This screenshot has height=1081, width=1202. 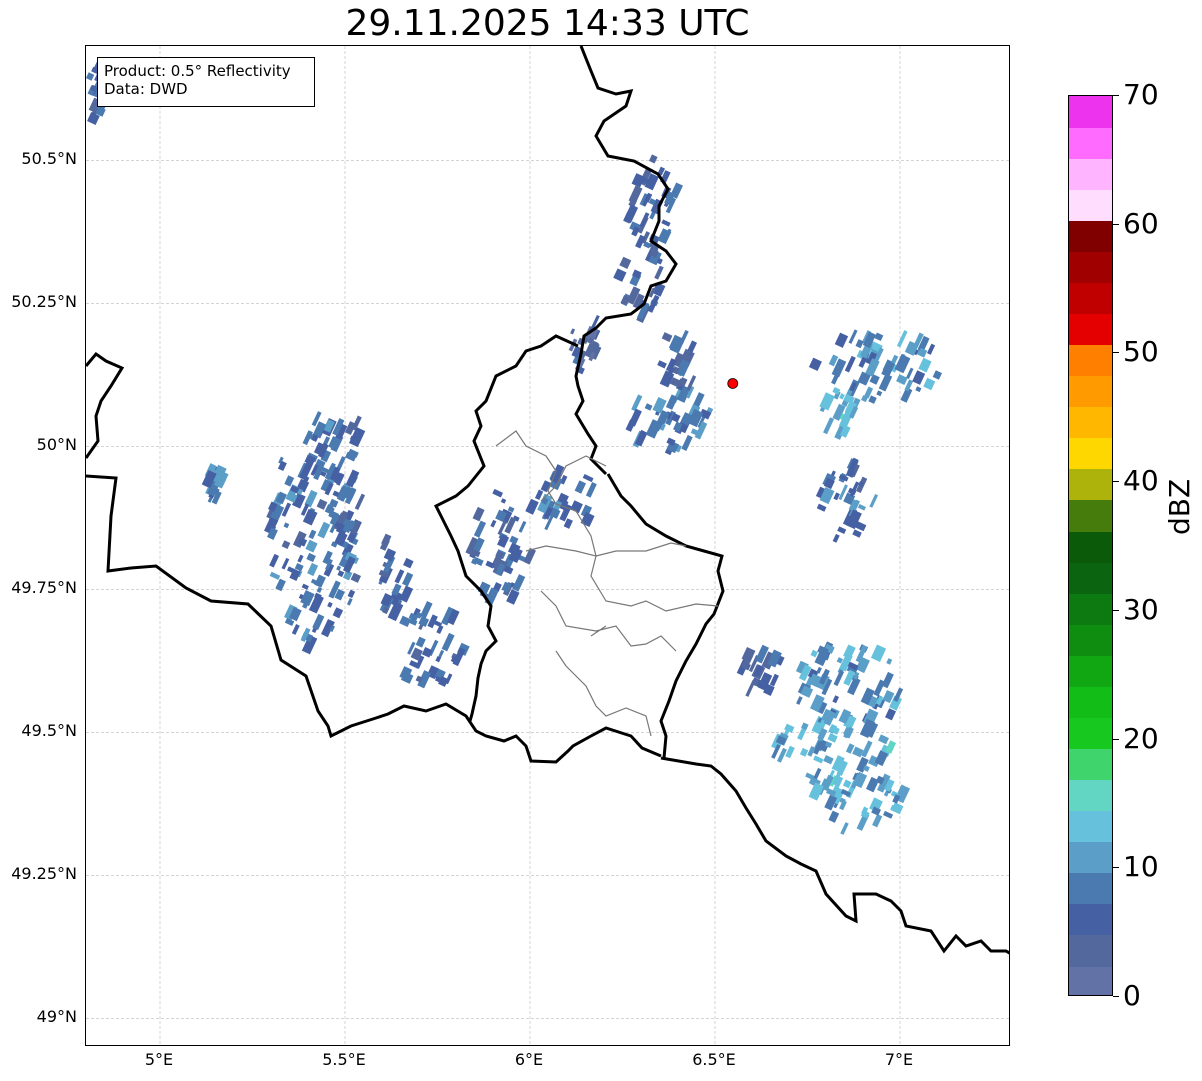 What do you see at coordinates (1141, 481) in the screenshot?
I see `colorbar-tick-label: 40` at bounding box center [1141, 481].